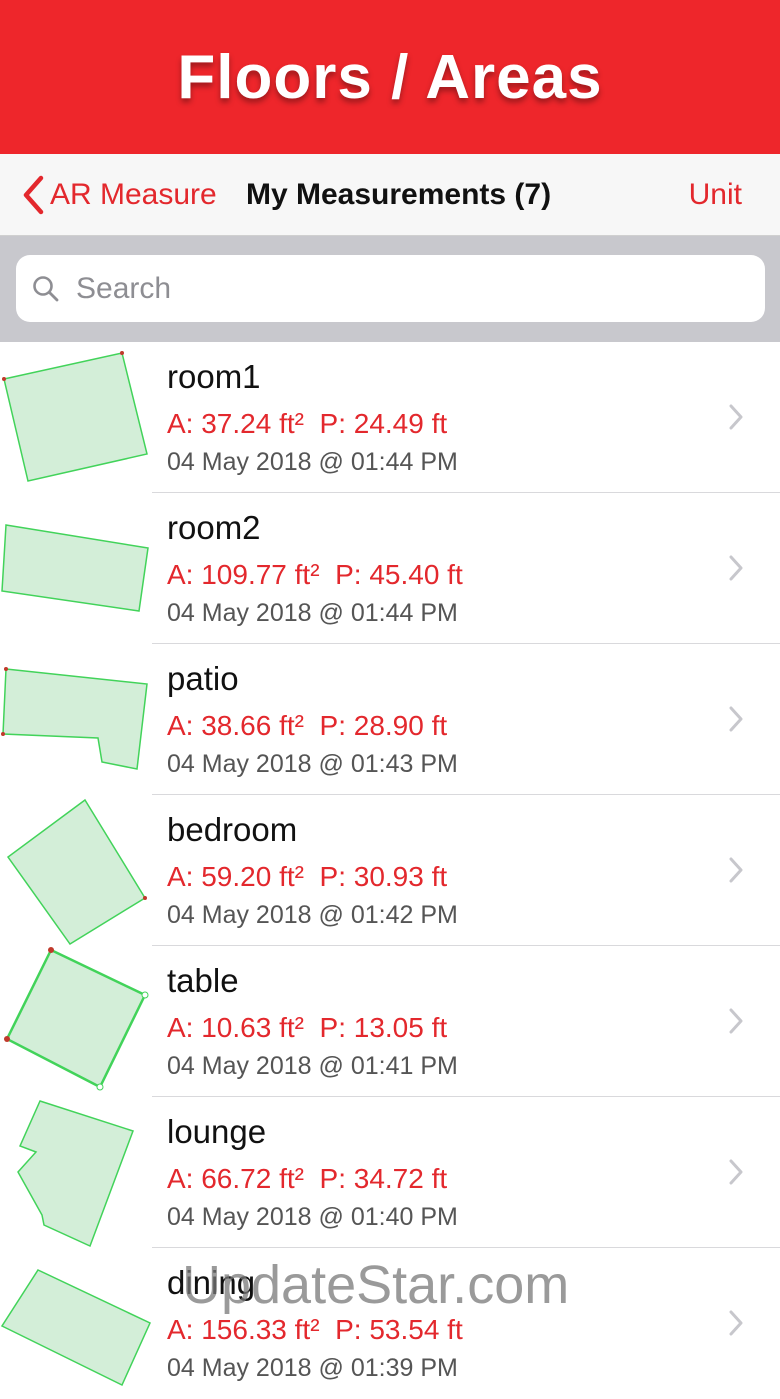 The image size is (780, 1399). Describe the element at coordinates (307, 423) in the screenshot. I see `measurement-metrics: A: 37.24 ft² P: 24.49 ft` at that location.